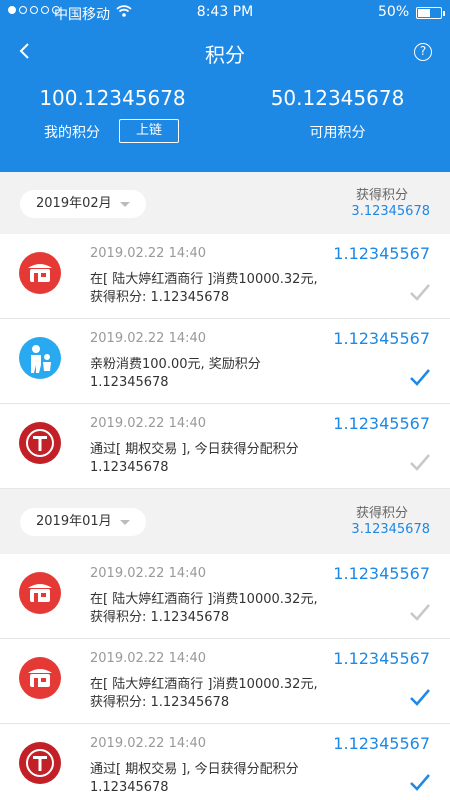  Describe the element at coordinates (423, 52) in the screenshot. I see `help-icon: ?` at that location.